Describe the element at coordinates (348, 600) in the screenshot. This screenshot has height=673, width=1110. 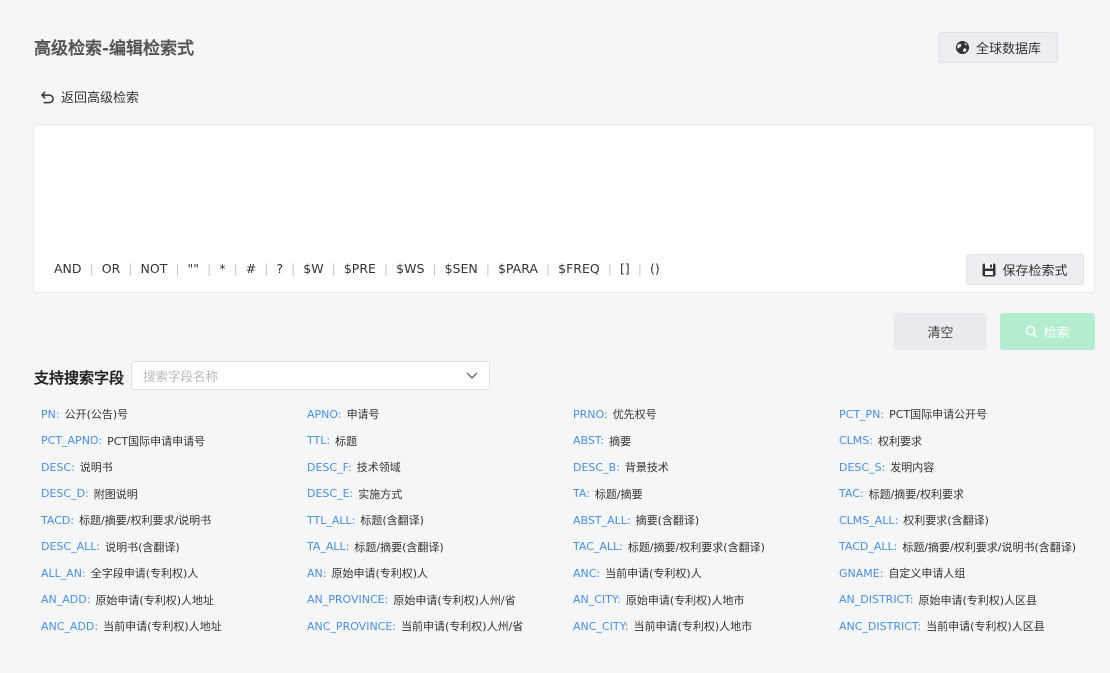
I see `field-code: AN_PROVINCE:` at that location.